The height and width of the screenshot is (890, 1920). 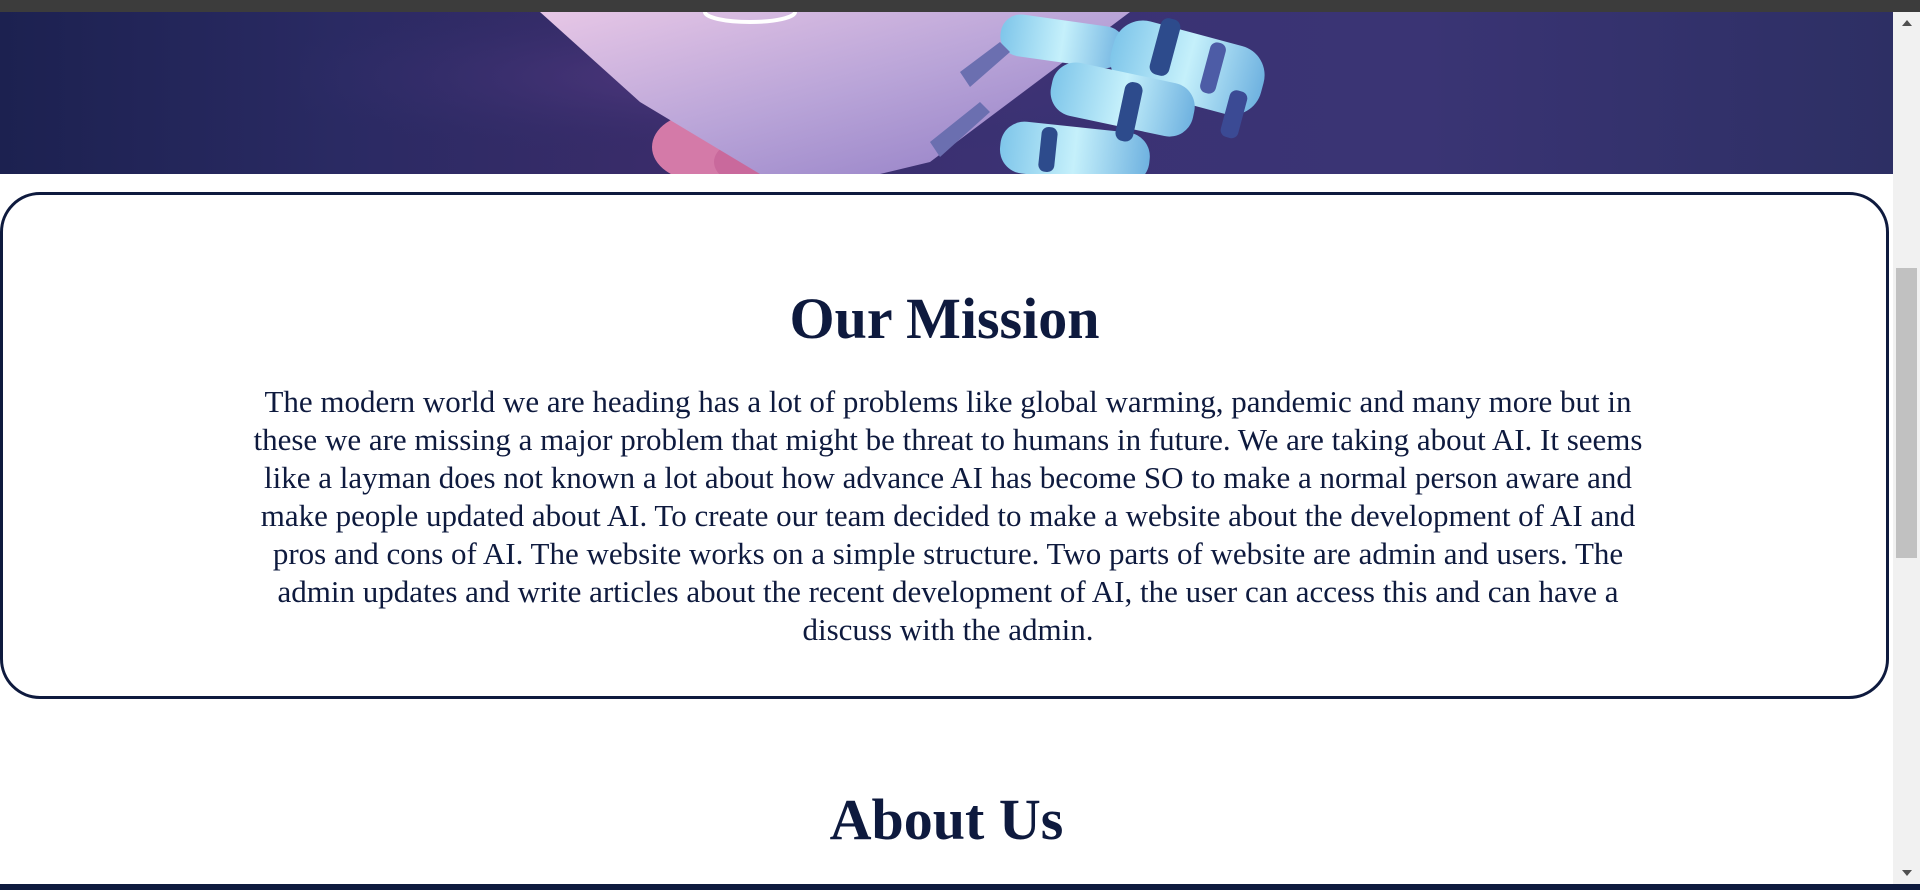 I want to click on scroll-up-button, so click(x=1906, y=23).